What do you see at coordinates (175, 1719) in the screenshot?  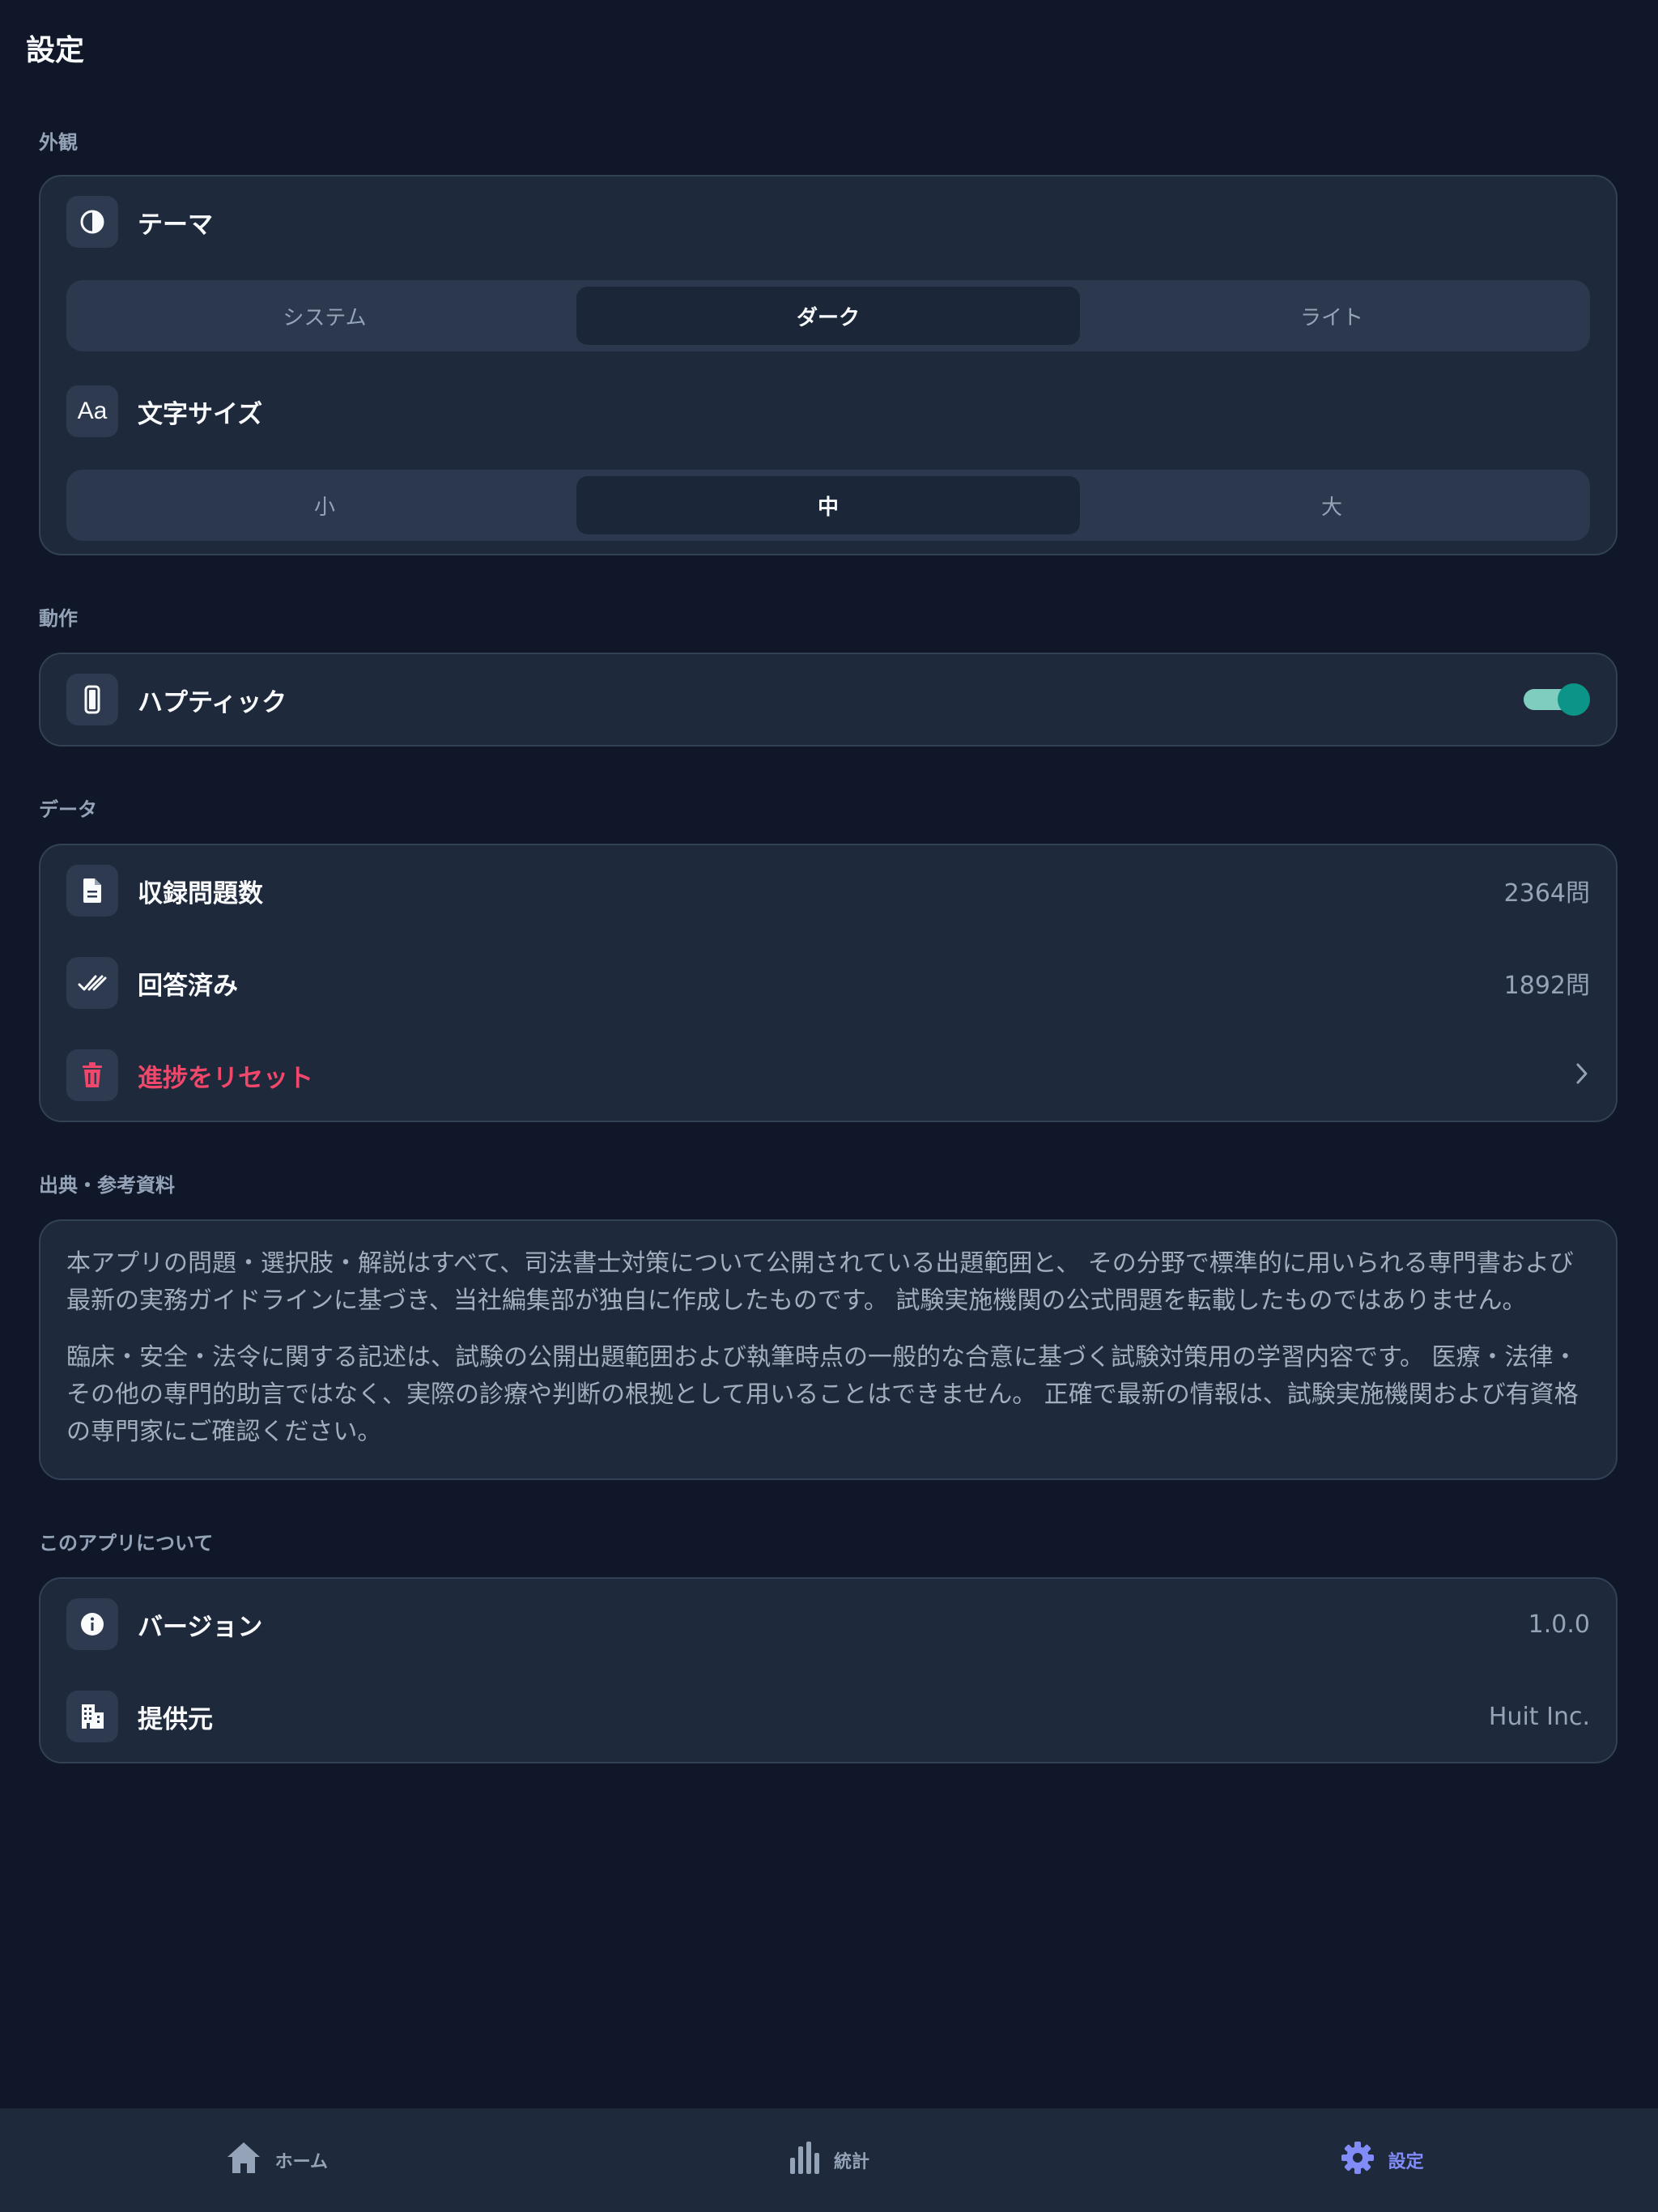 I see `provider-label: 提供元` at bounding box center [175, 1719].